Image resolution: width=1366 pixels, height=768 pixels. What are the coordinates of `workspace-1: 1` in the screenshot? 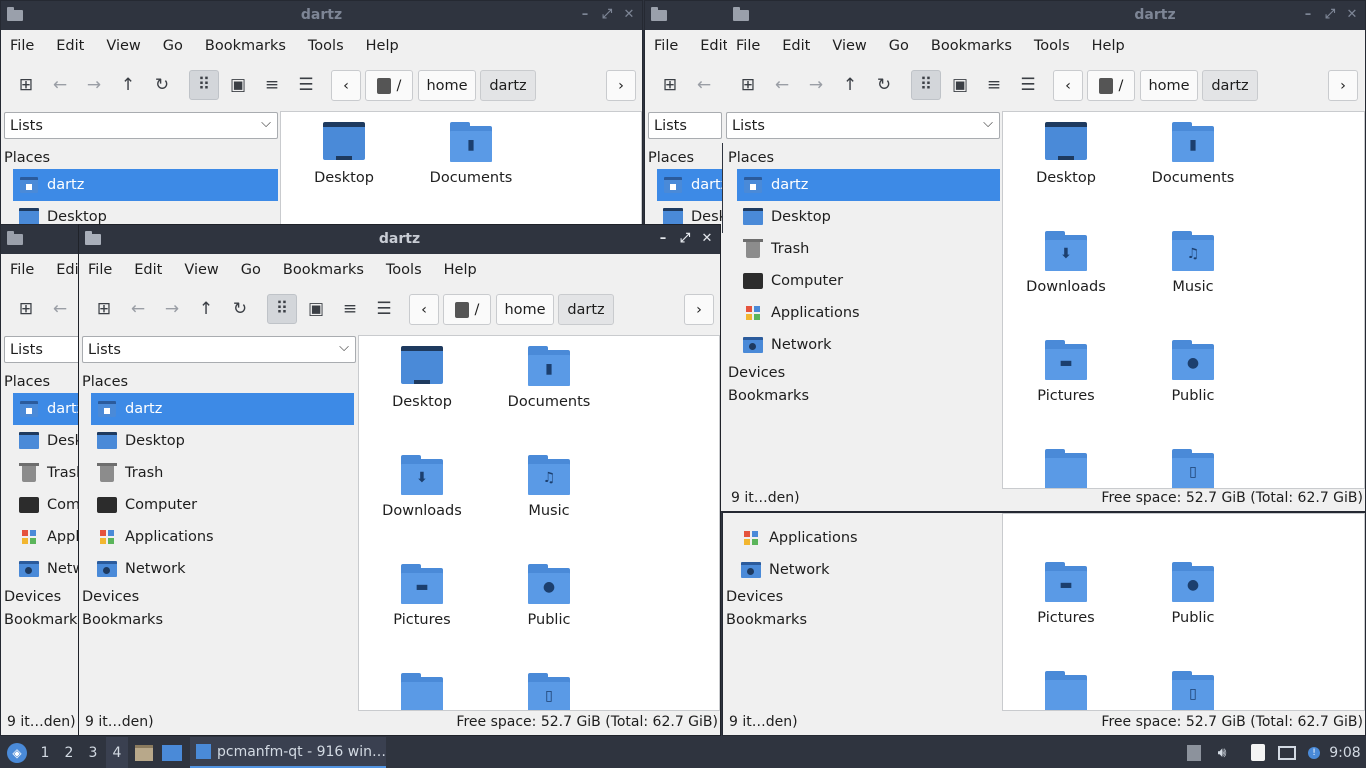 It's located at (45, 752).